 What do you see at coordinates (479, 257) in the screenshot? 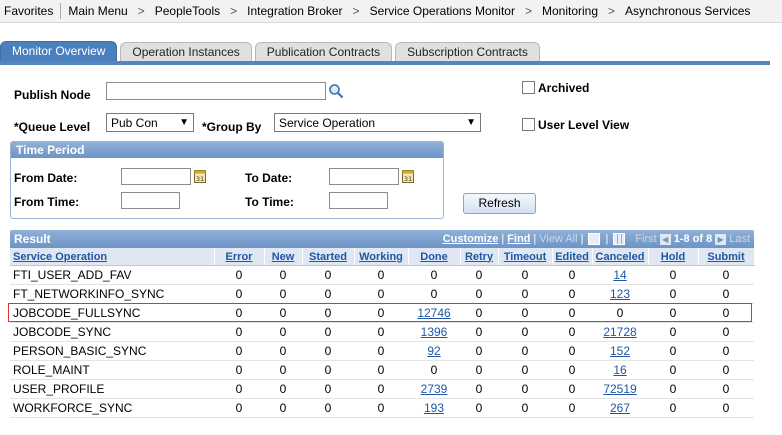
I see `column-header-retry: Retry` at bounding box center [479, 257].